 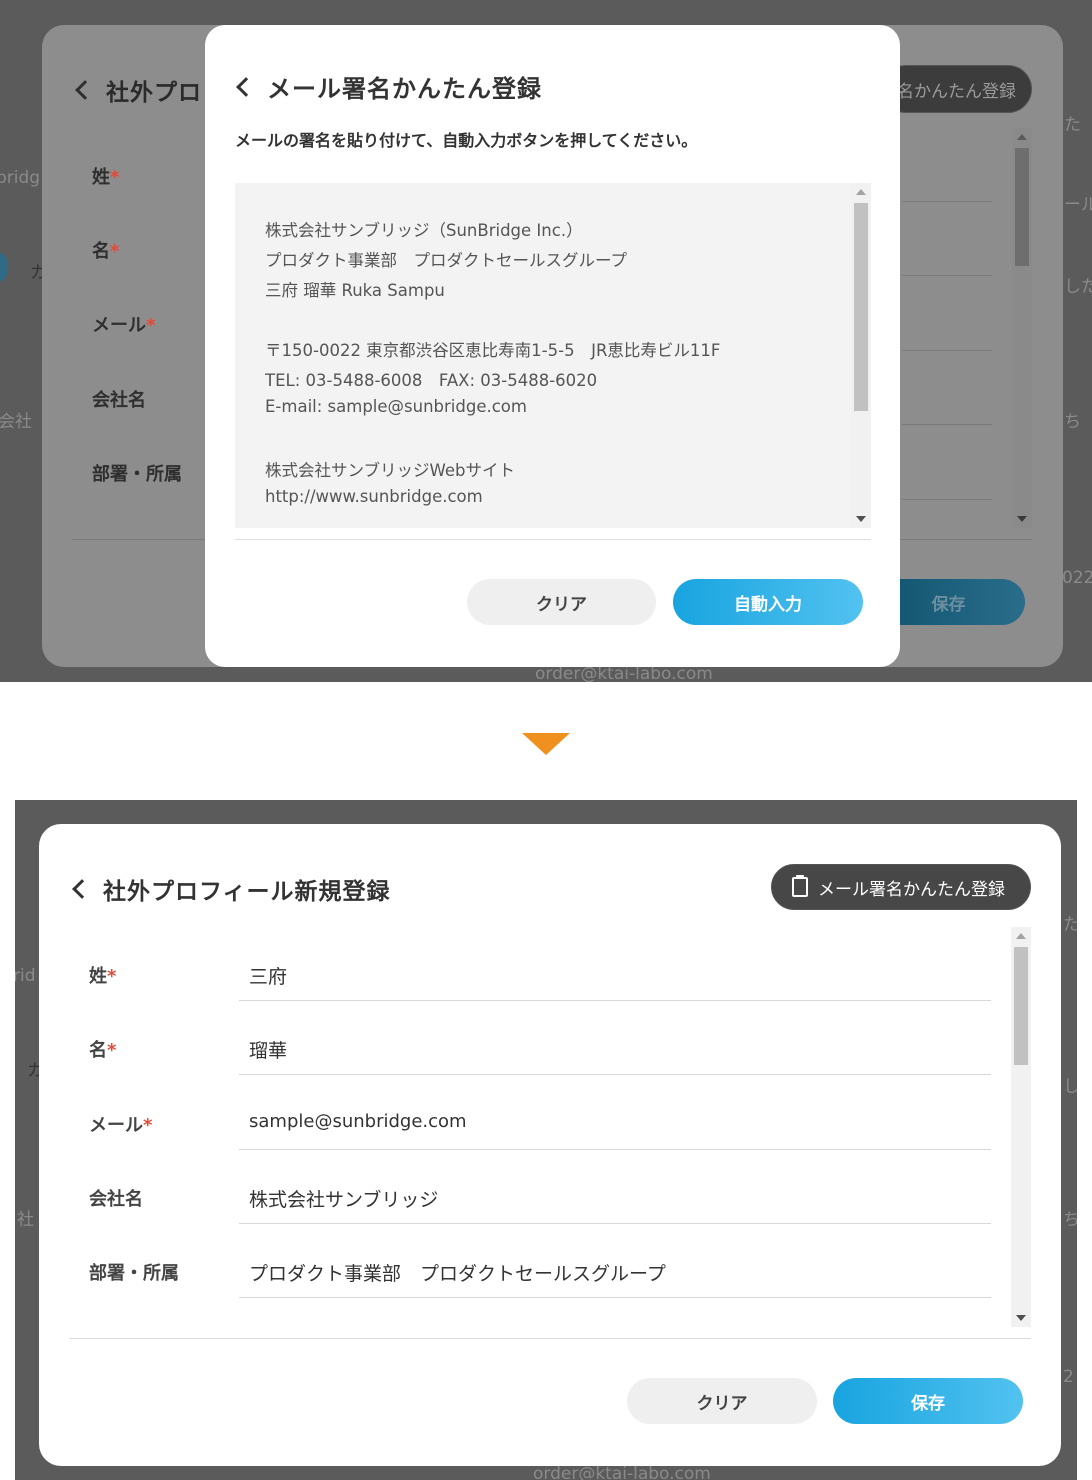 What do you see at coordinates (25, 976) in the screenshot?
I see `bg-text: rid` at bounding box center [25, 976].